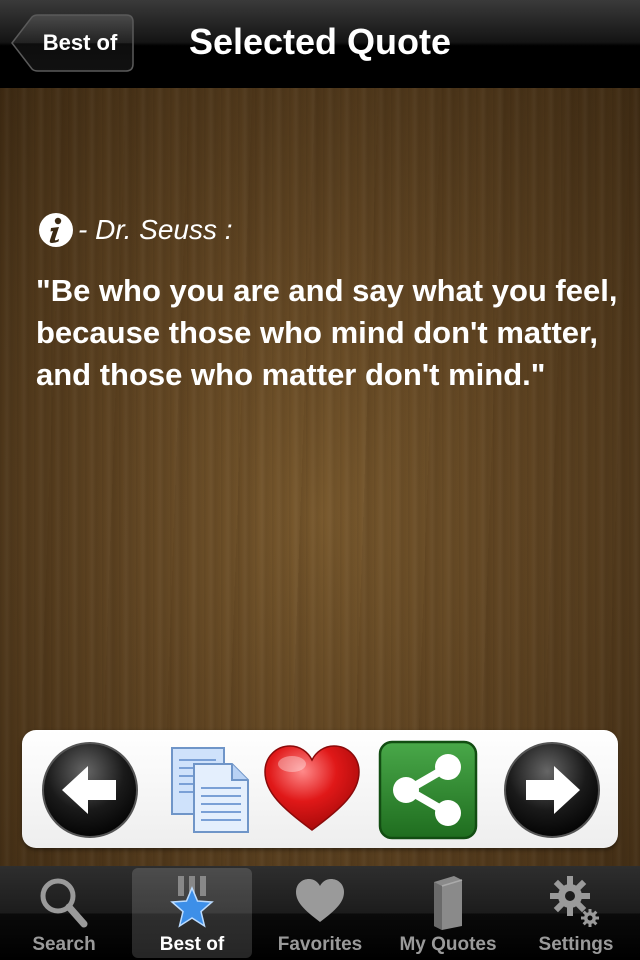  I want to click on magnifier-icon, so click(64, 903).